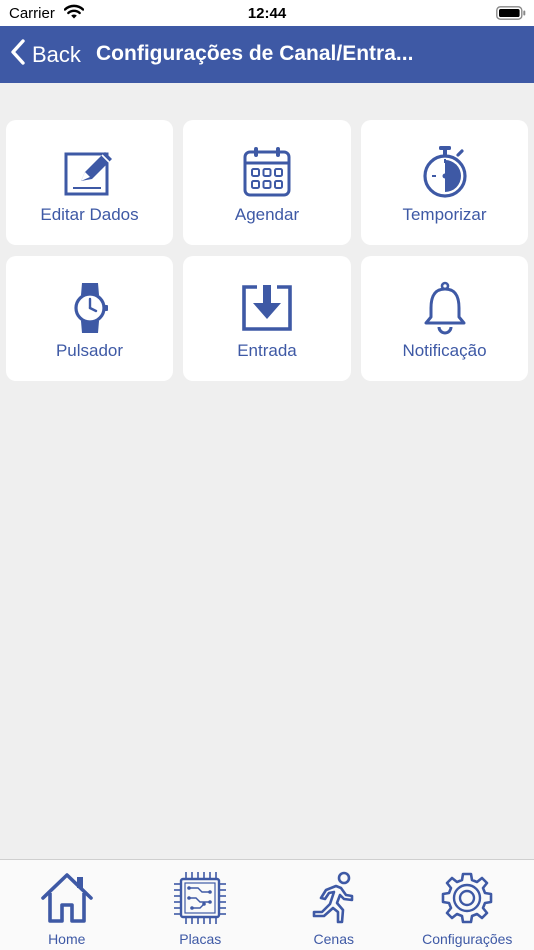 Image resolution: width=534 pixels, height=950 pixels. What do you see at coordinates (467, 898) in the screenshot?
I see `gear-icon` at bounding box center [467, 898].